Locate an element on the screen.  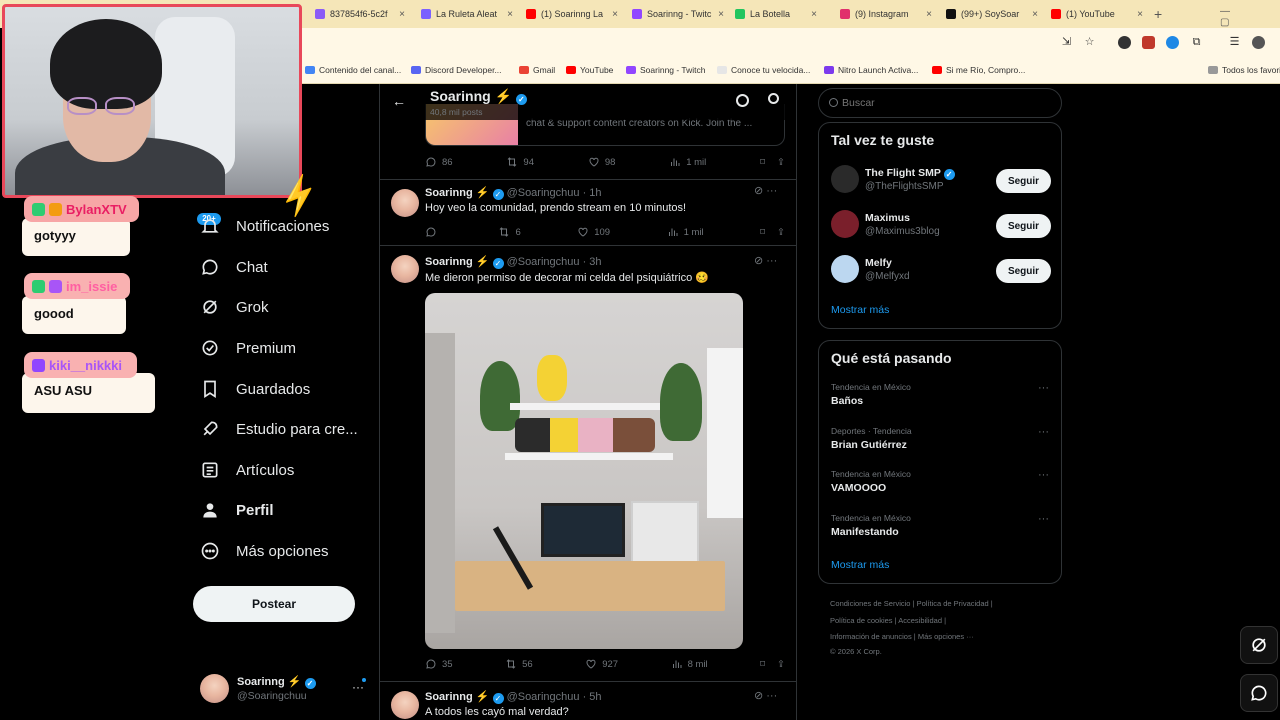
reply-button: 35 is located at coordinates (439, 664).